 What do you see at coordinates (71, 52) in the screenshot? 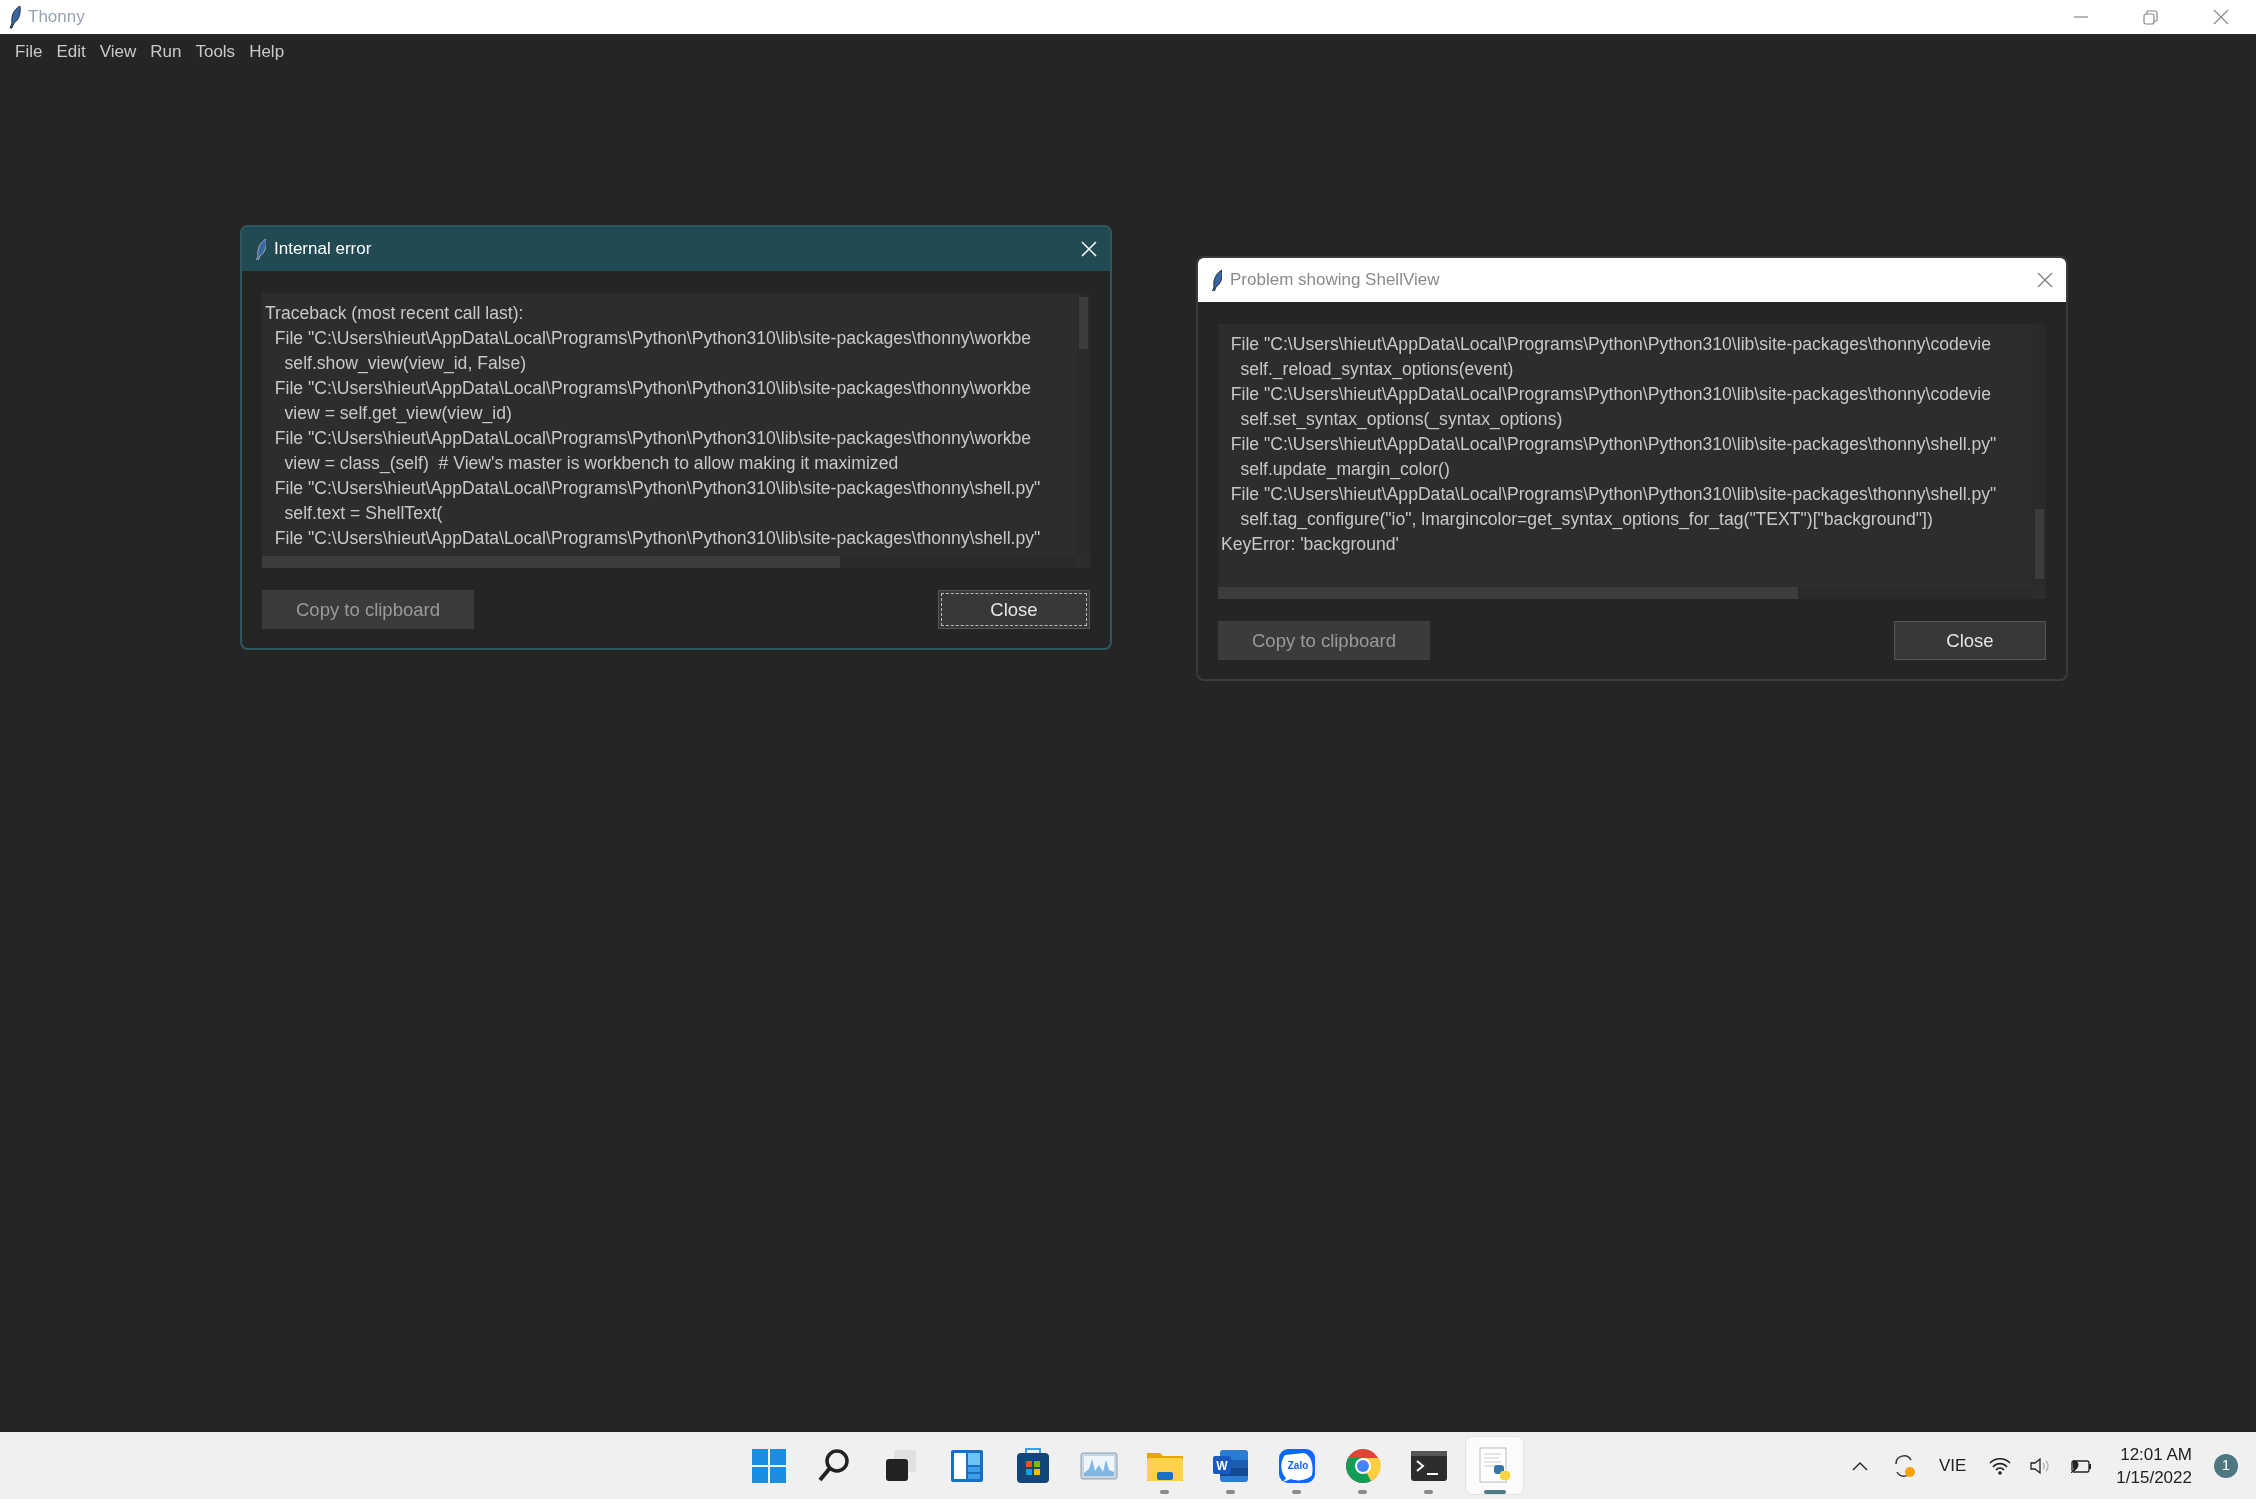
I see `menu-item: Edit` at bounding box center [71, 52].